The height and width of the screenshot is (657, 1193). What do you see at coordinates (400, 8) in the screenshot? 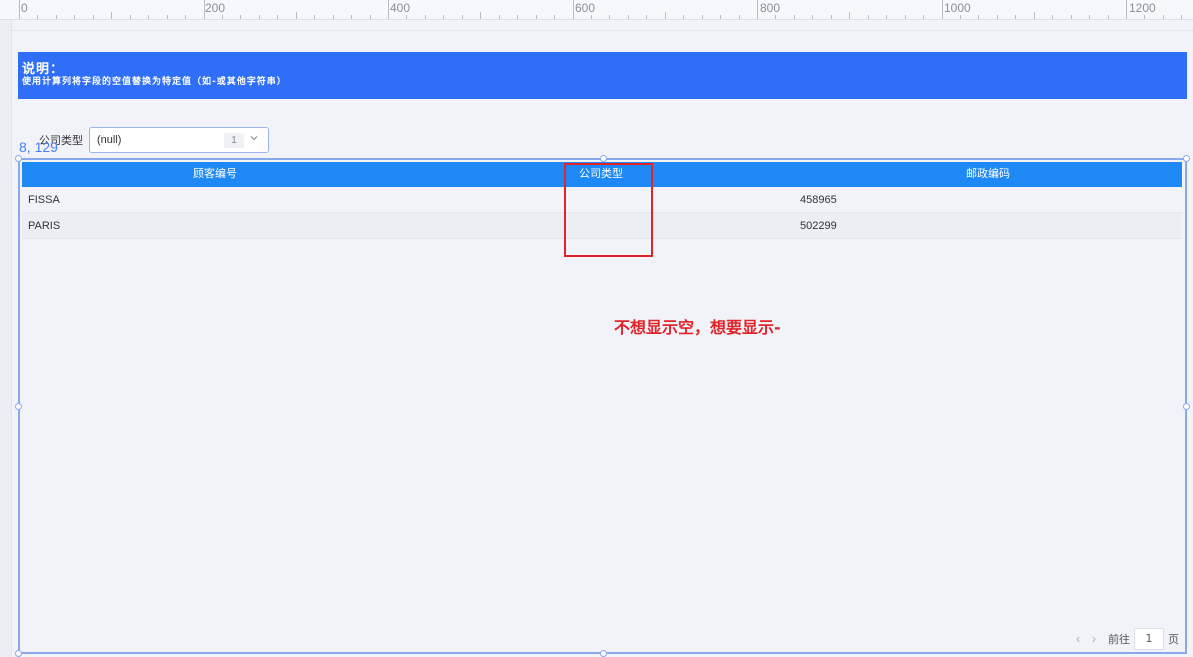
I see `ruler-label: 400` at bounding box center [400, 8].